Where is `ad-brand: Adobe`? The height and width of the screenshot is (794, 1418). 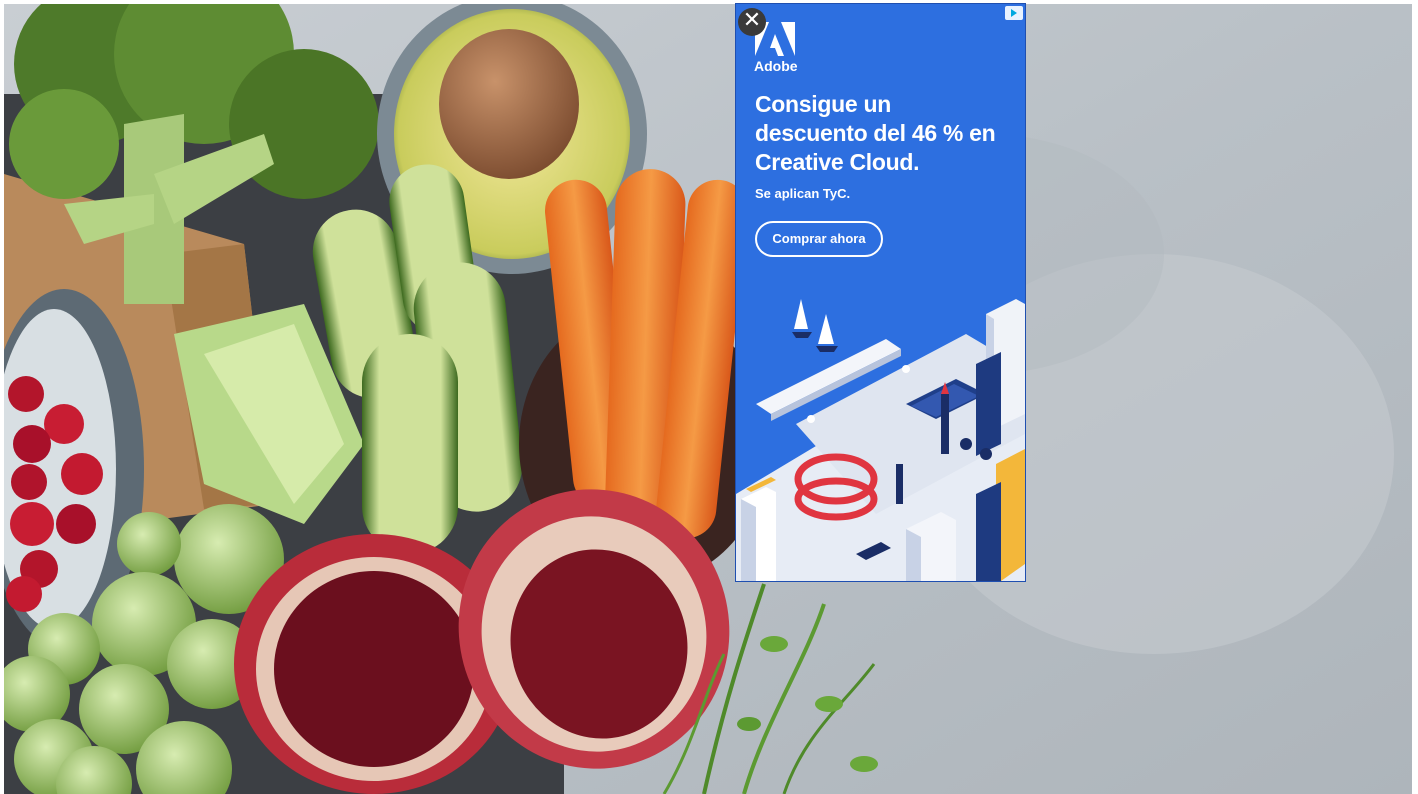 ad-brand: Adobe is located at coordinates (776, 66).